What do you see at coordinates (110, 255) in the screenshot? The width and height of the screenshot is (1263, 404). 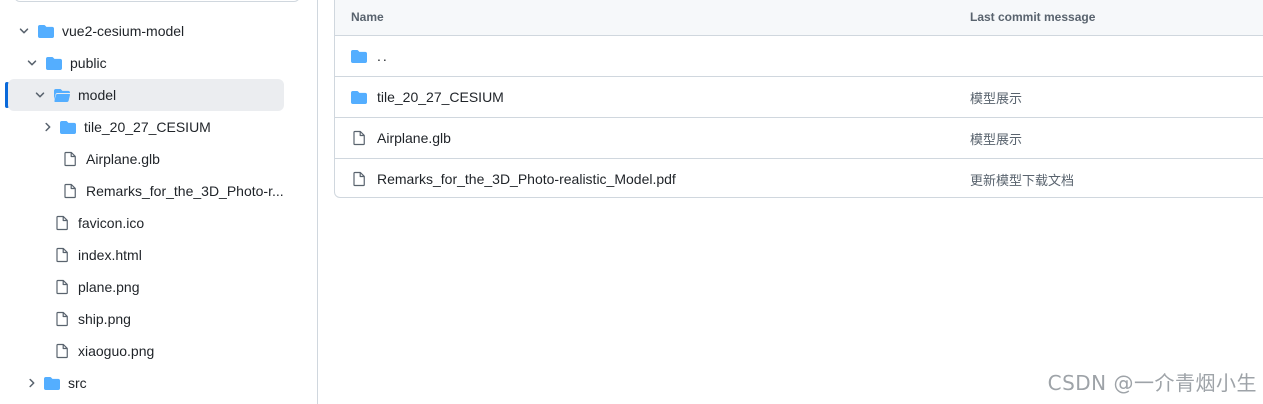 I see `tree-item-label: index.html` at bounding box center [110, 255].